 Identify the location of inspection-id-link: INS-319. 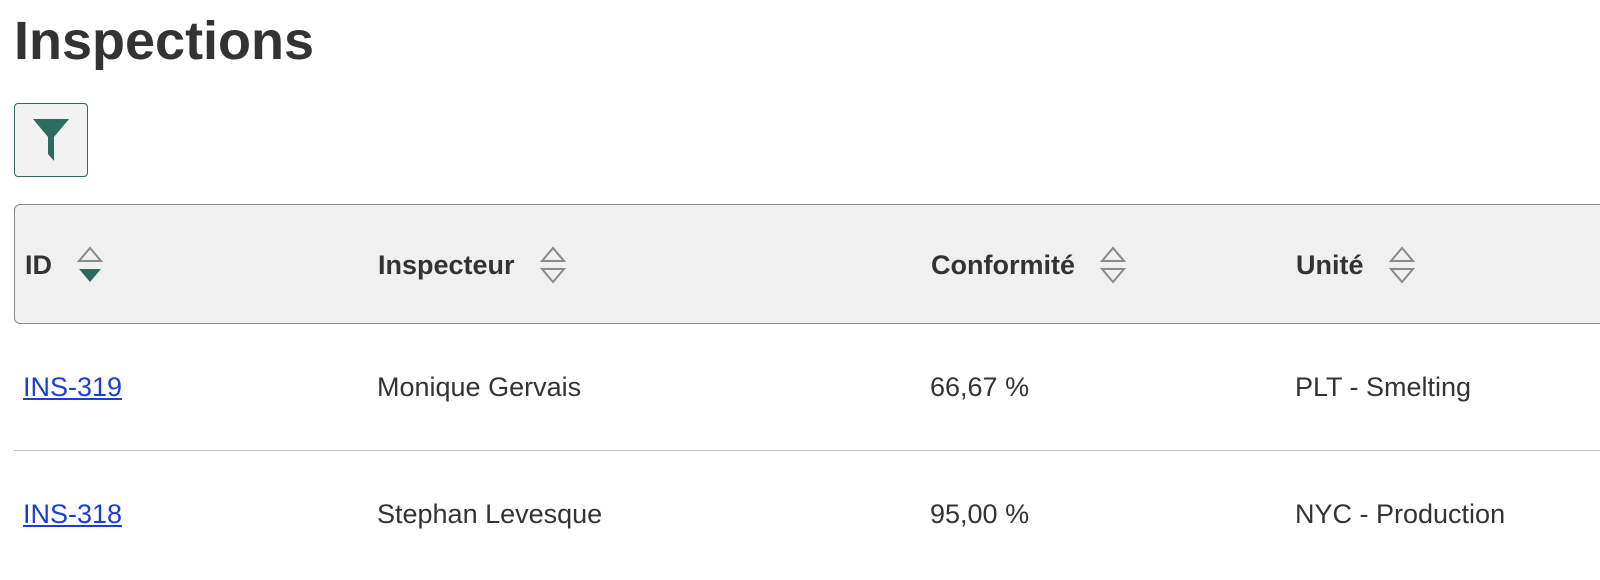
(72, 387).